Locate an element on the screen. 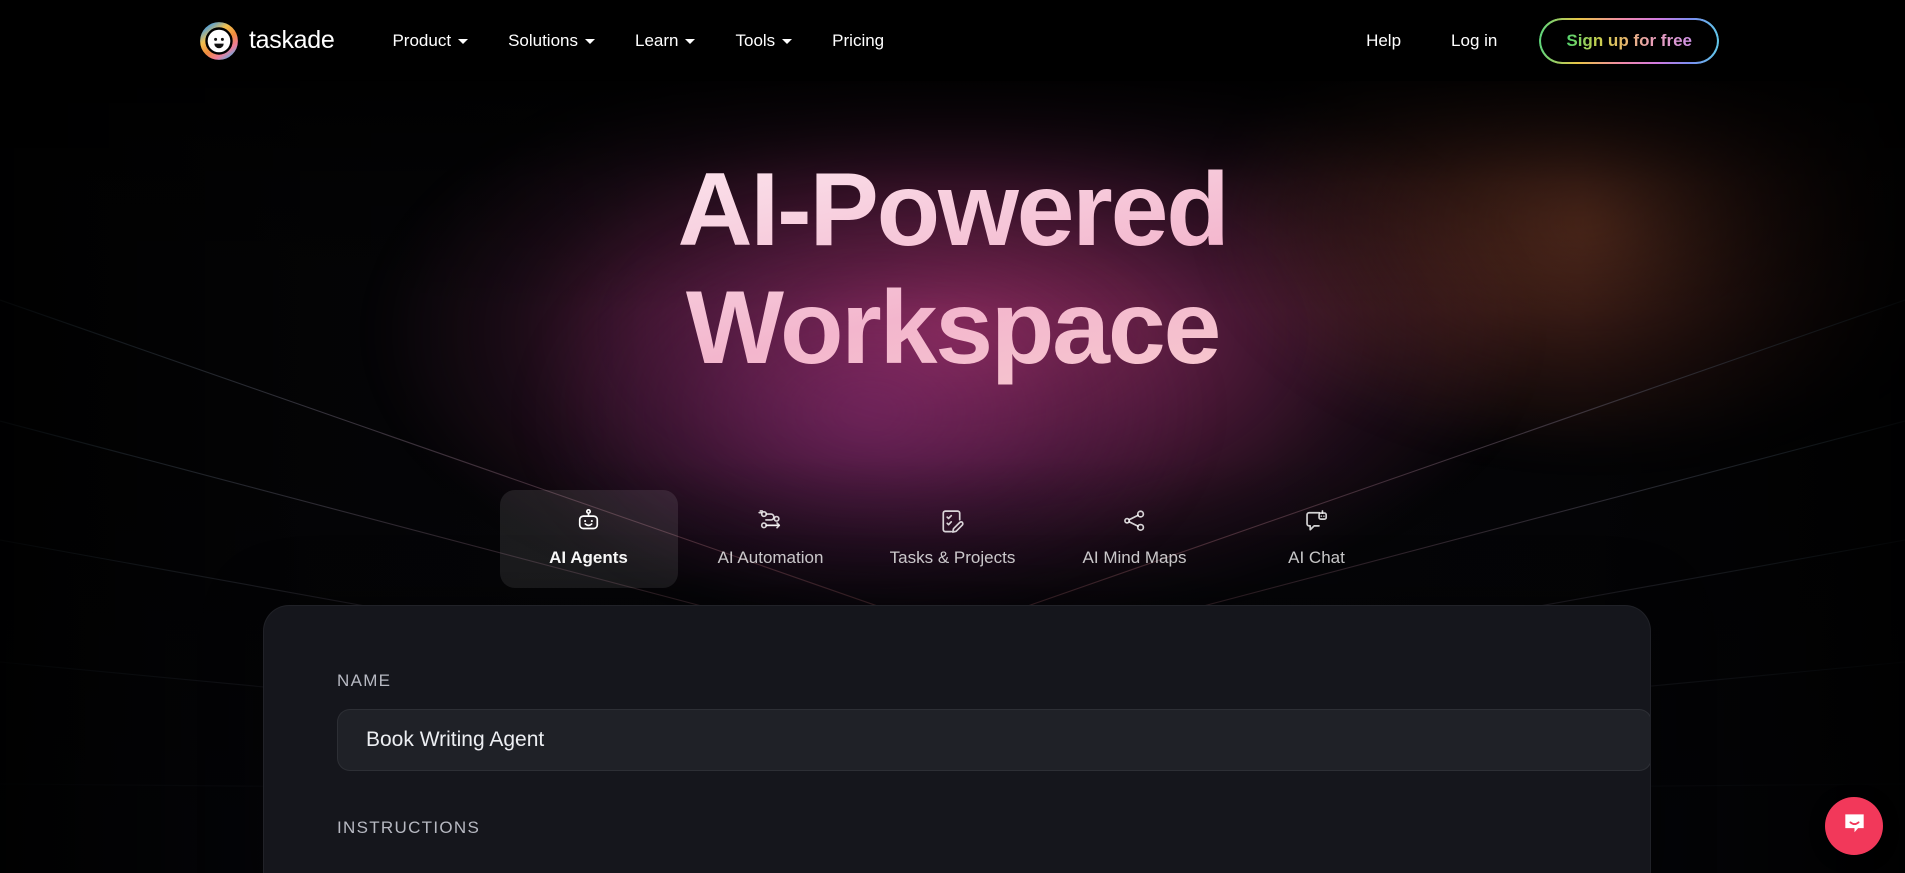 This screenshot has height=873, width=1905. robot-icon is located at coordinates (588, 521).